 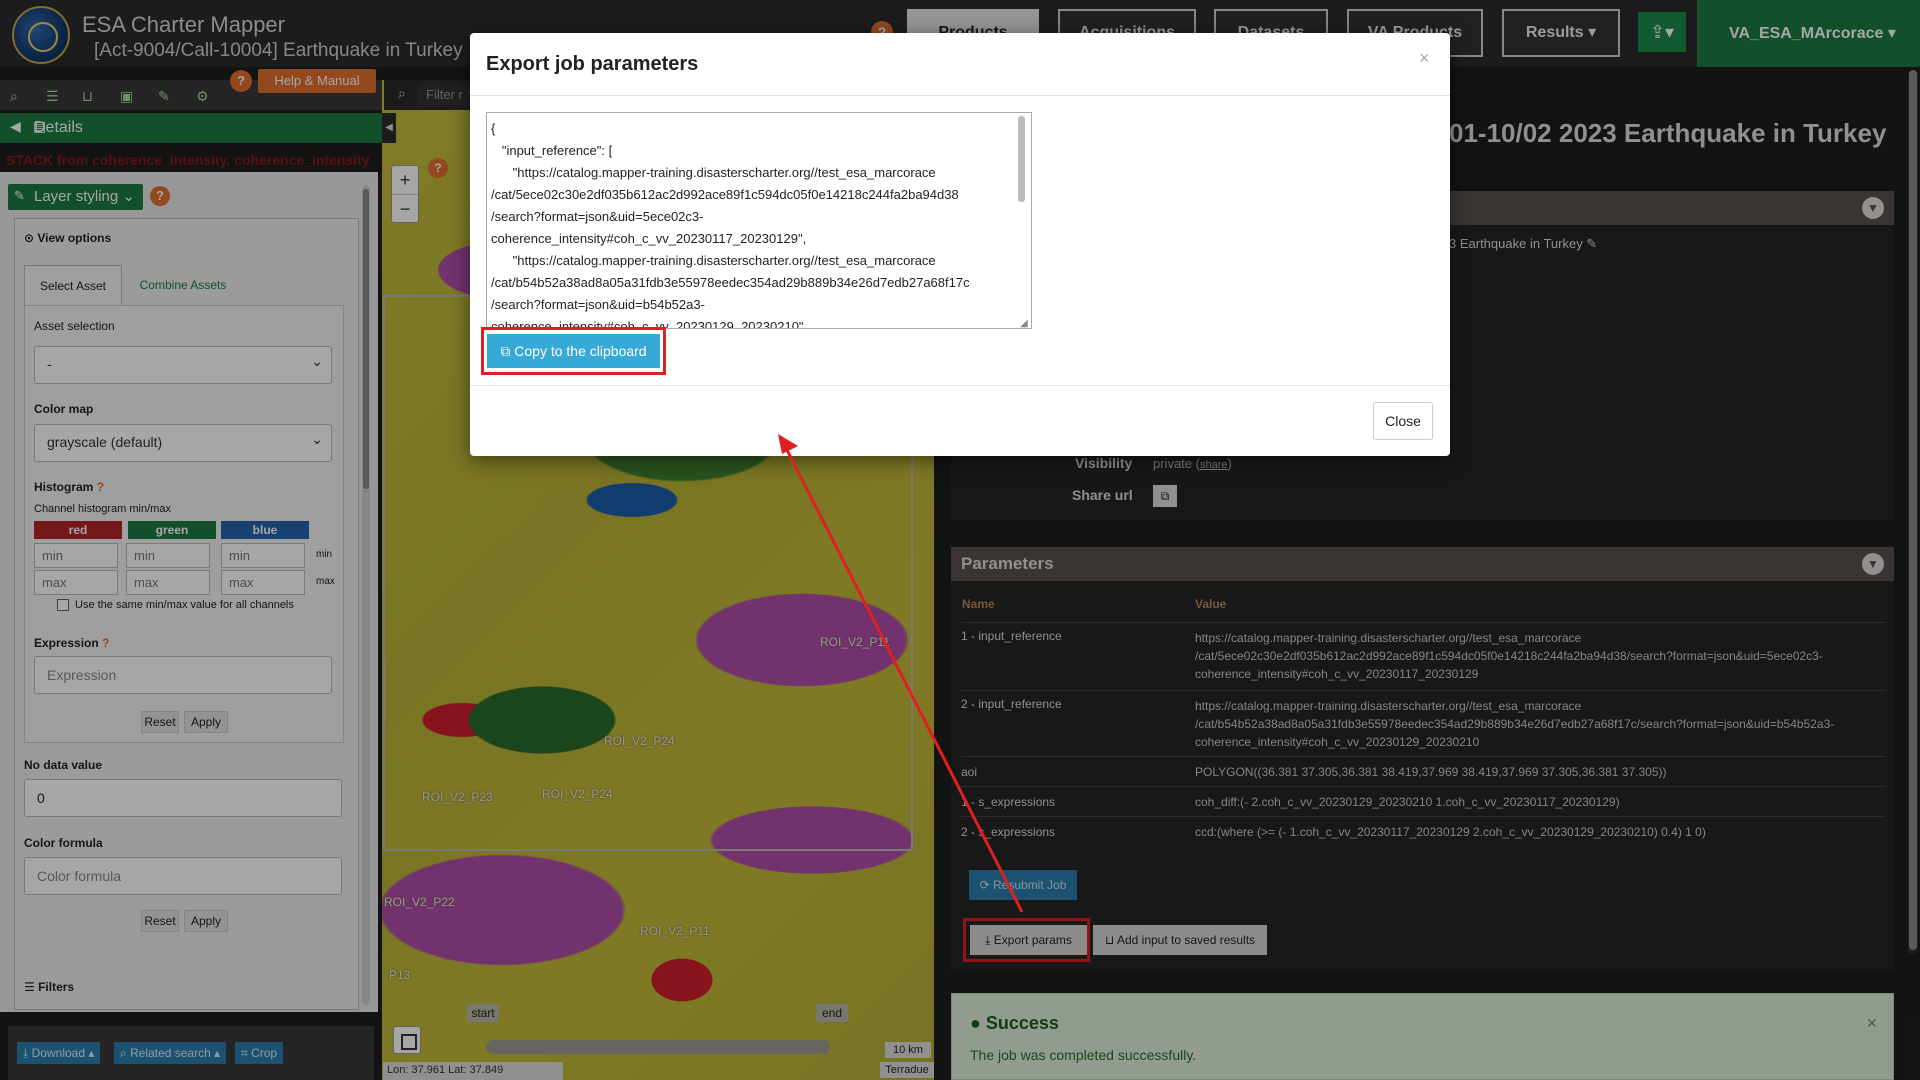 I want to click on modal-title: Export job parameters, so click(x=592, y=64).